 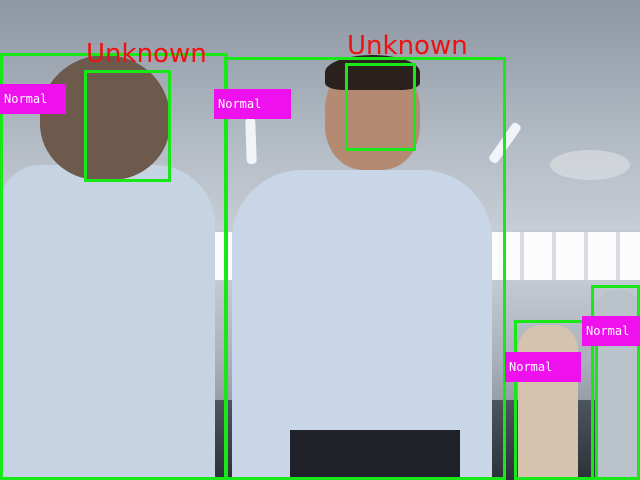 What do you see at coordinates (611, 331) in the screenshot?
I see `status-tag-right-2: Normal` at bounding box center [611, 331].